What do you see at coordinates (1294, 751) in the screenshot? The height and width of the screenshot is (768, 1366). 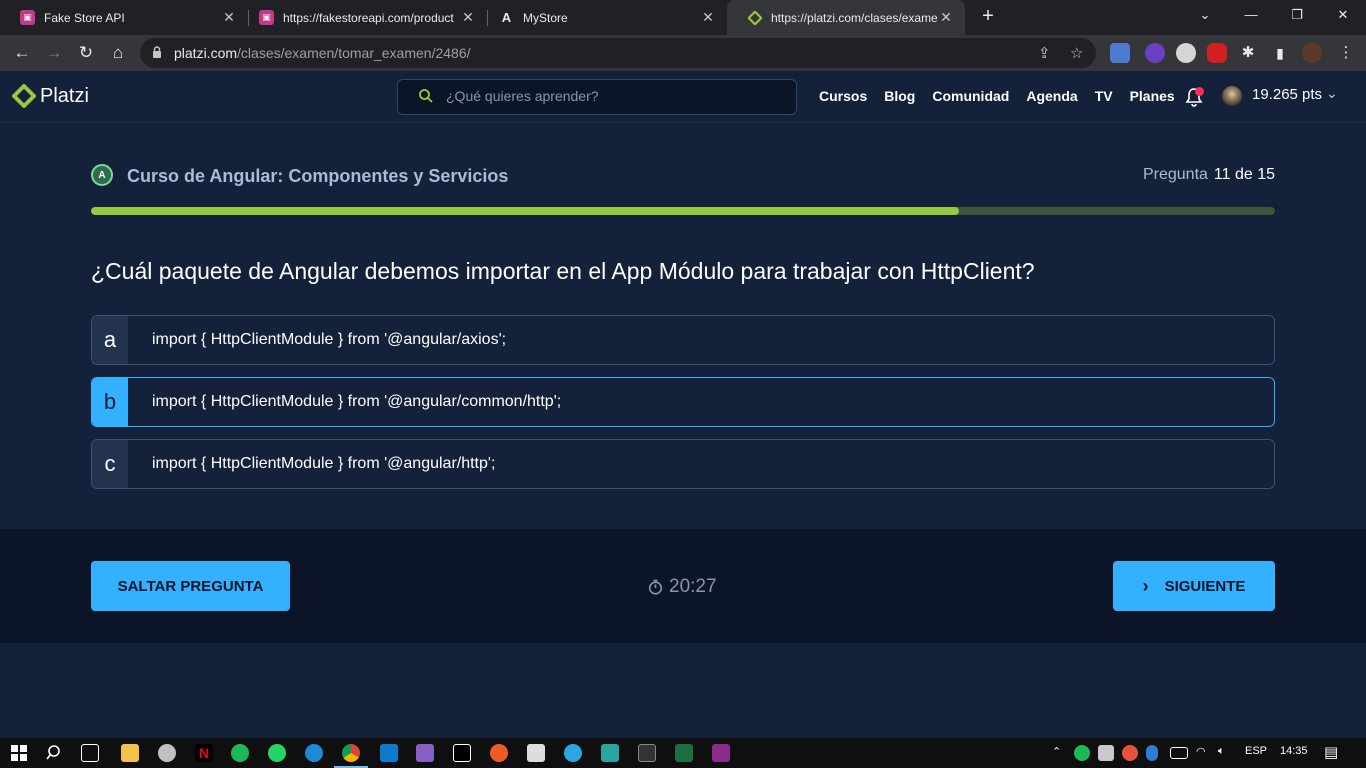 I see `system-clock: 14:35` at bounding box center [1294, 751].